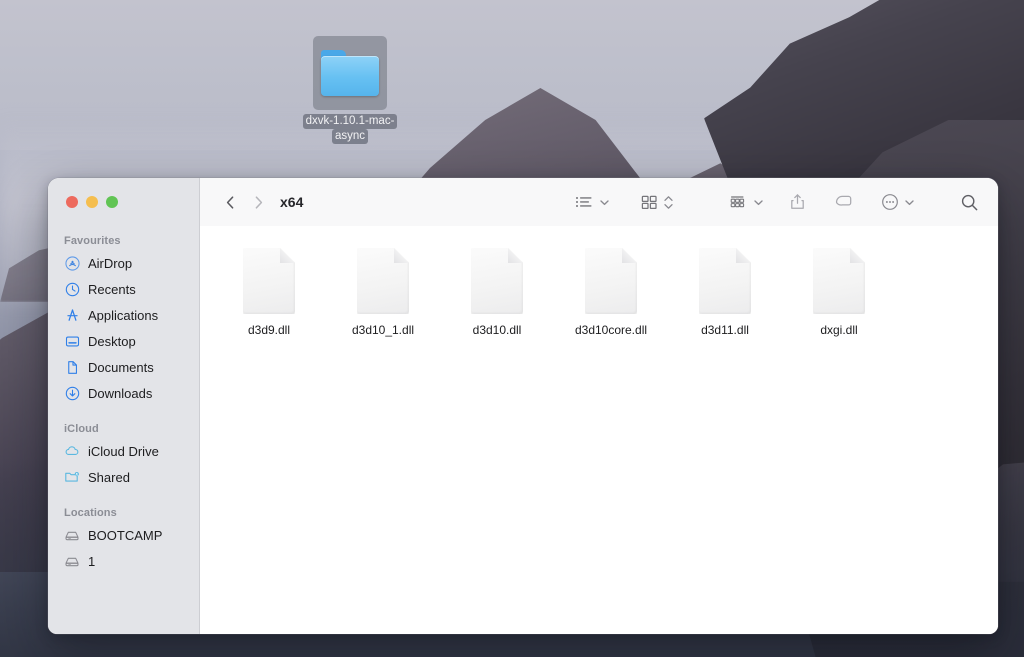 The width and height of the screenshot is (1024, 657). I want to click on page-title: x64, so click(292, 202).